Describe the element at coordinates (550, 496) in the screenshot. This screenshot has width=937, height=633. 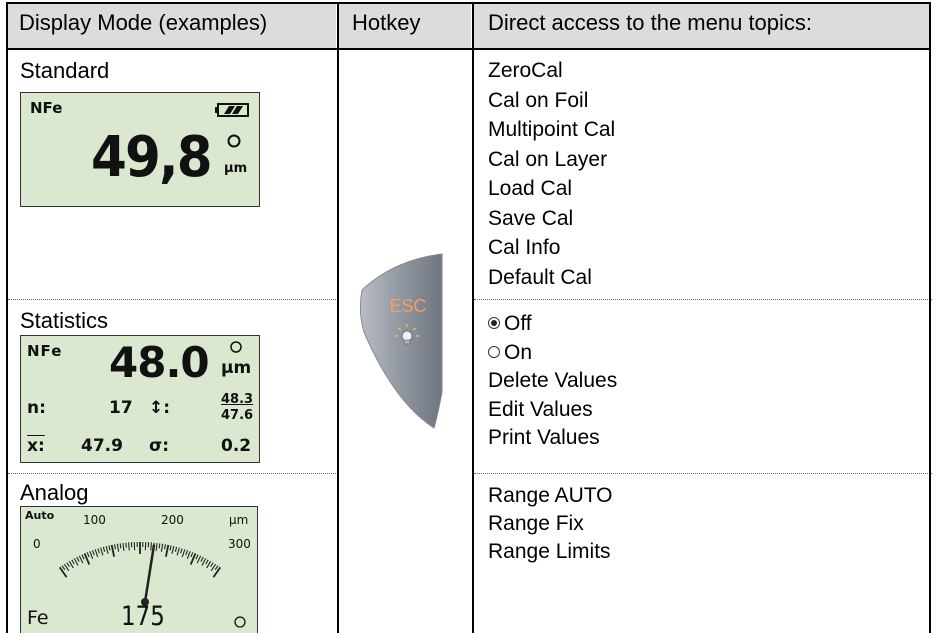
I see `menu-item-range-auto: Range AUTO` at that location.